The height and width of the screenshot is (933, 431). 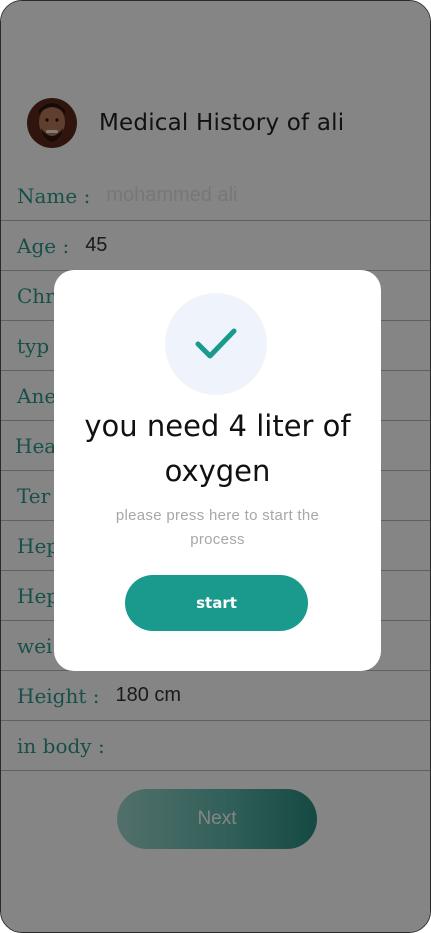 I want to click on dialog-subtitle: please press here to start the process, so click(x=217, y=527).